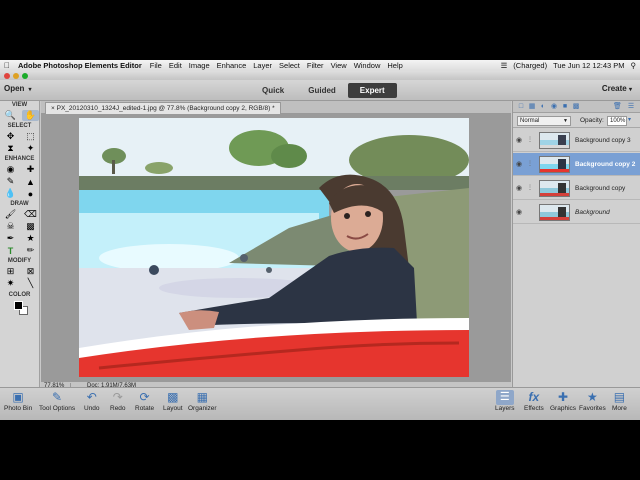 This screenshot has height=480, width=640. I want to click on open-button-label: Open, so click(14, 88).